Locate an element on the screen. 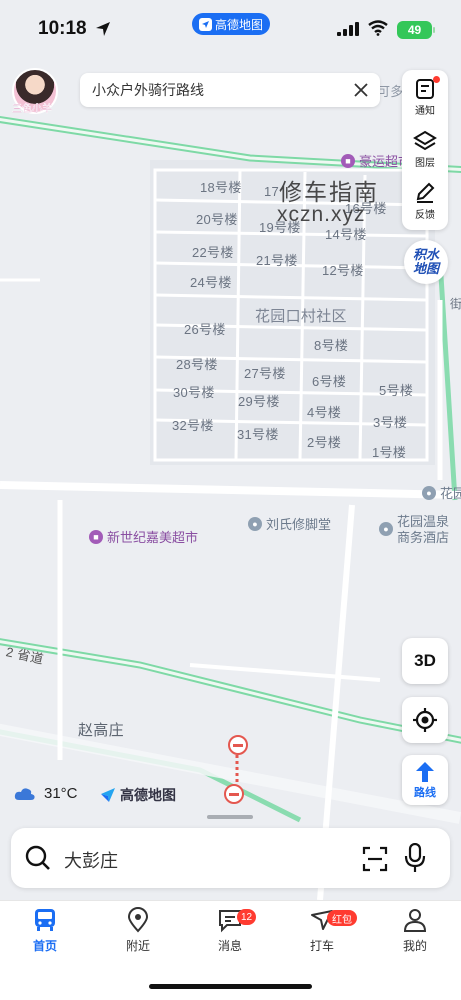 This screenshot has height=1000, width=461. user-icon is located at coordinates (415, 920).